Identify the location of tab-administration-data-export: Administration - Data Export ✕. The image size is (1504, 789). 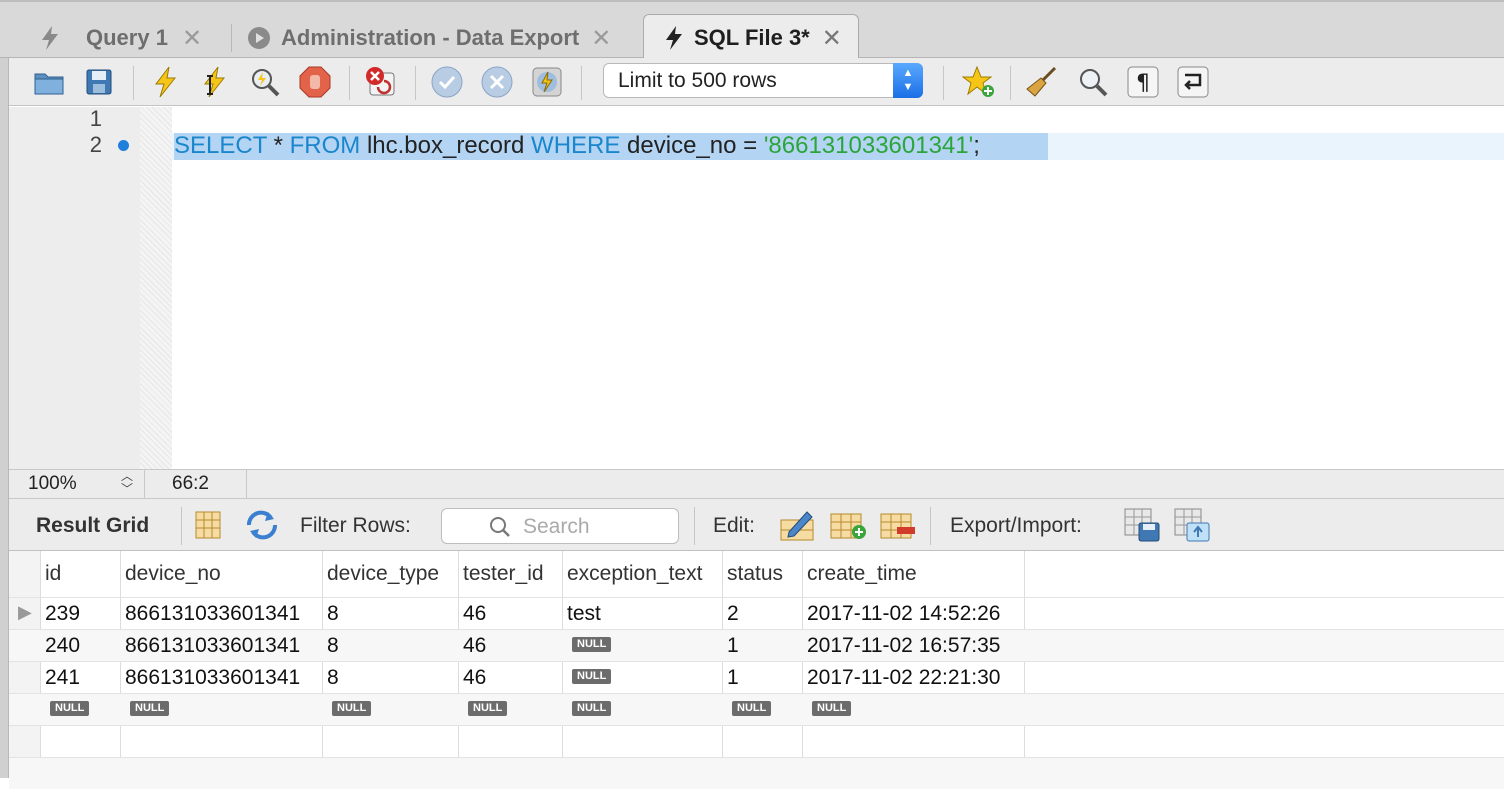
(429, 38).